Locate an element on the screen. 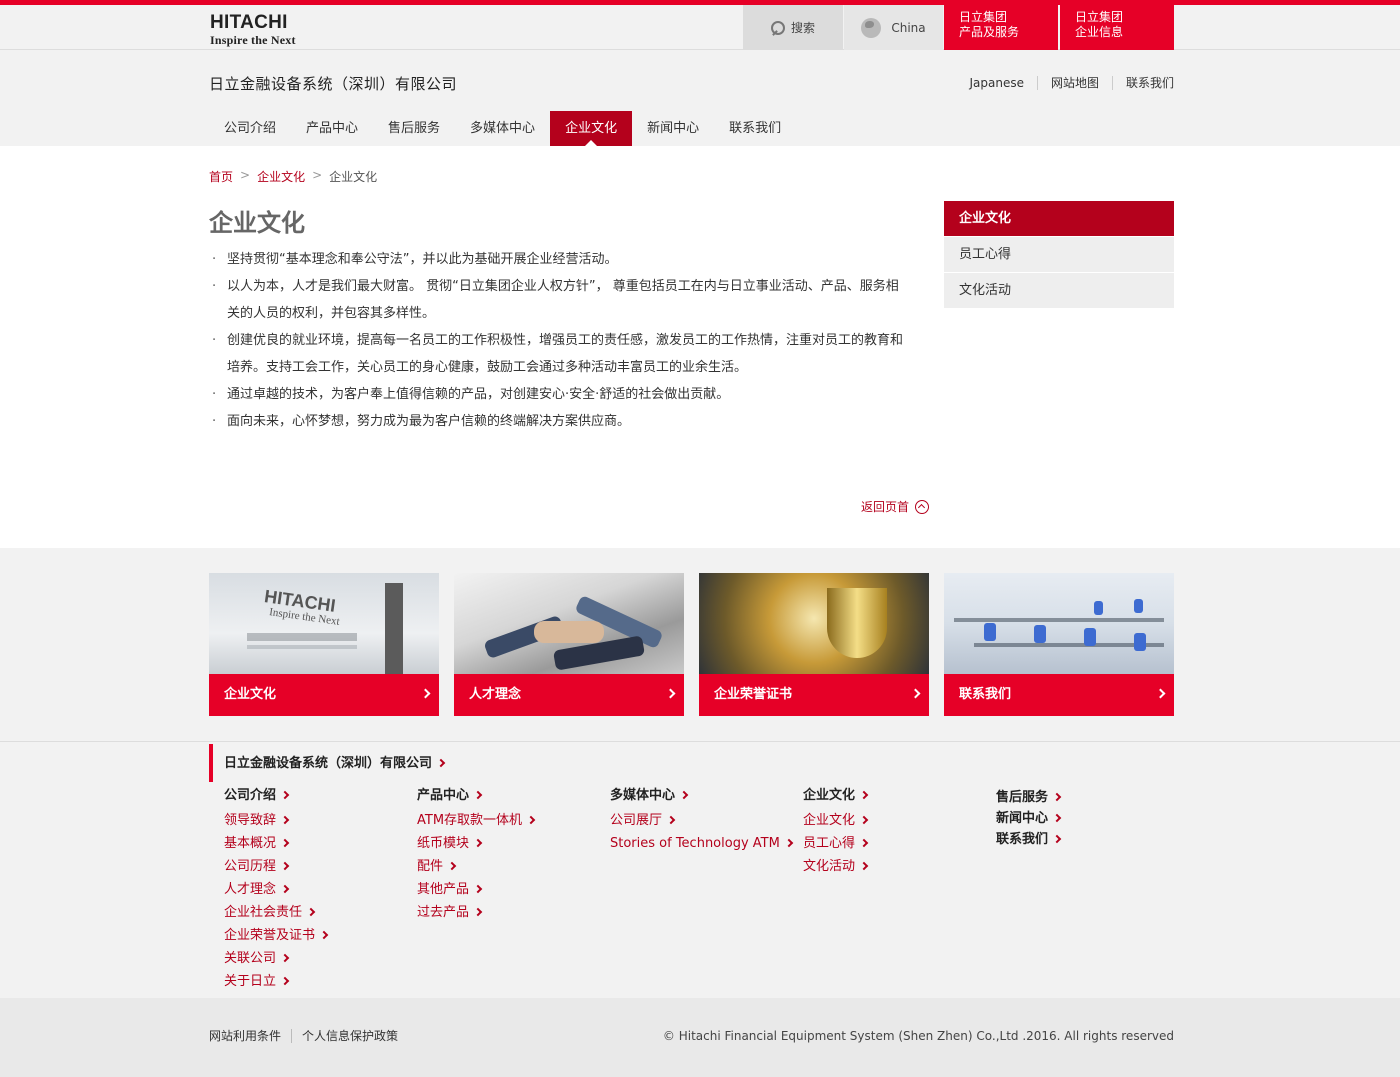  footer-link: 关于日立 is located at coordinates (275, 981).